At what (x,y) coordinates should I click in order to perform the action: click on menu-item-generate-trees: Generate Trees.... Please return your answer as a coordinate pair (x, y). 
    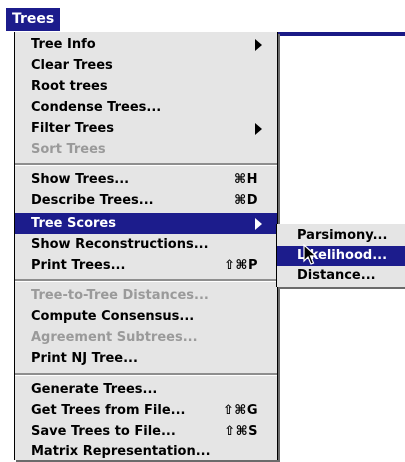
    Looking at the image, I should click on (146, 389).